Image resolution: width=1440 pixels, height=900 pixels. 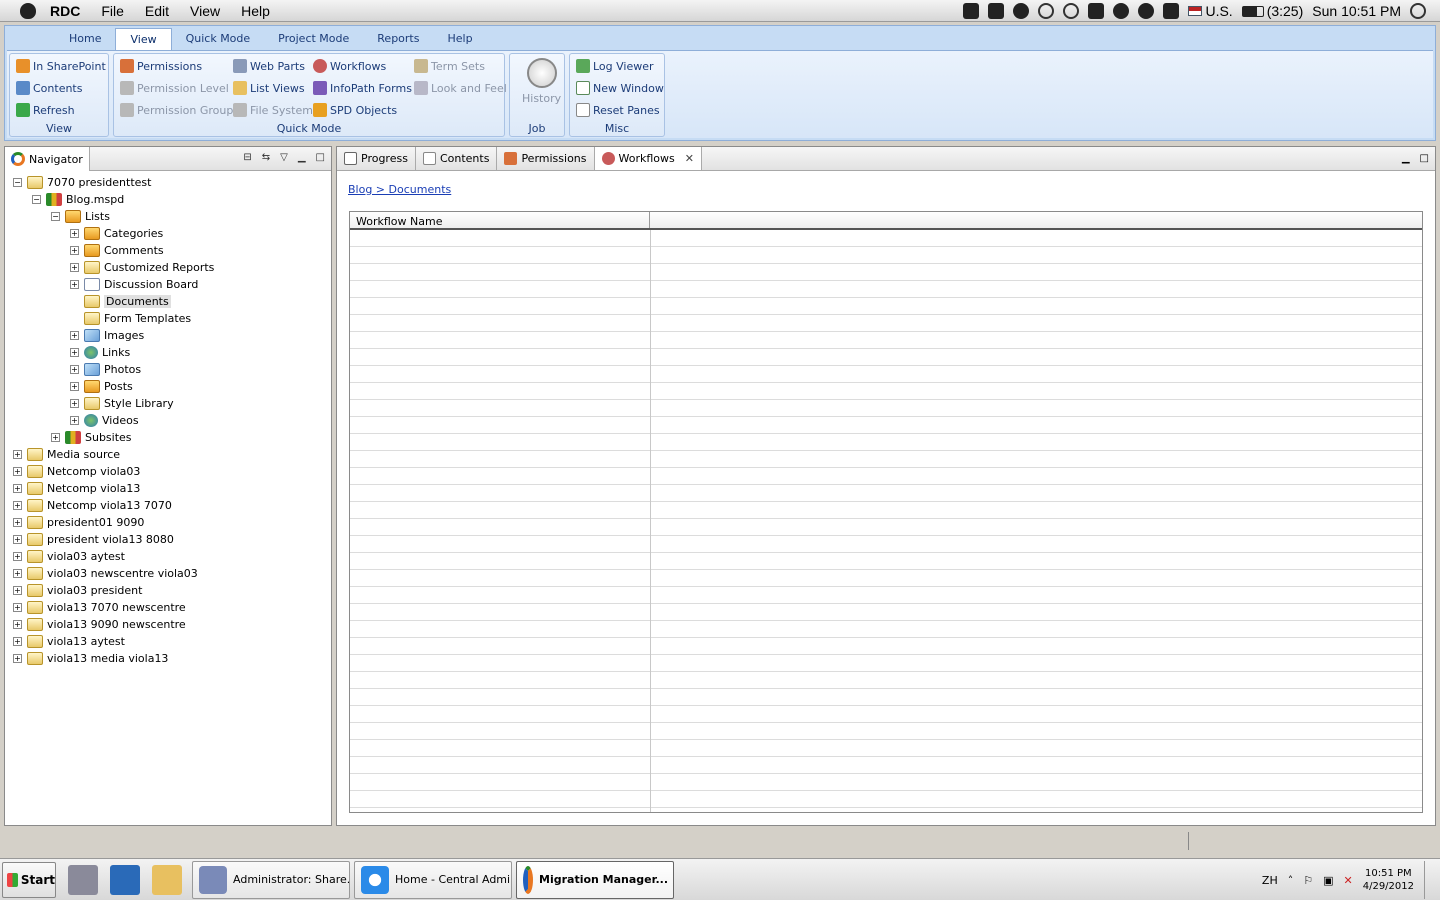 I want to click on tree-node: + Videos, so click(x=168, y=420).